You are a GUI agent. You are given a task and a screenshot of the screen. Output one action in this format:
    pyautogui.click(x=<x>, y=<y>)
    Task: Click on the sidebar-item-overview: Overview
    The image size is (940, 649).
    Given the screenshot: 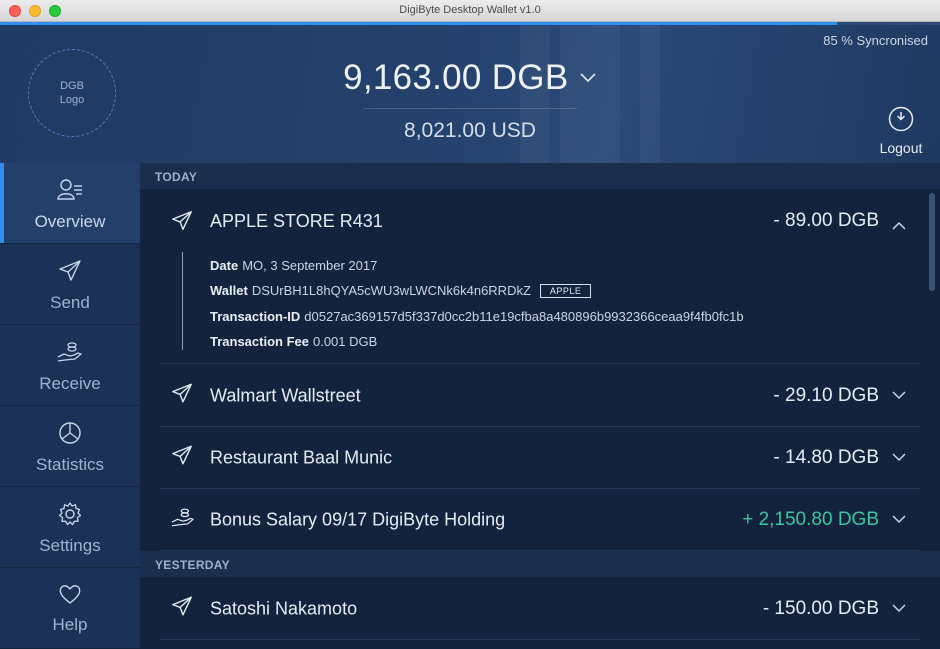 What is the action you would take?
    pyautogui.click(x=70, y=203)
    